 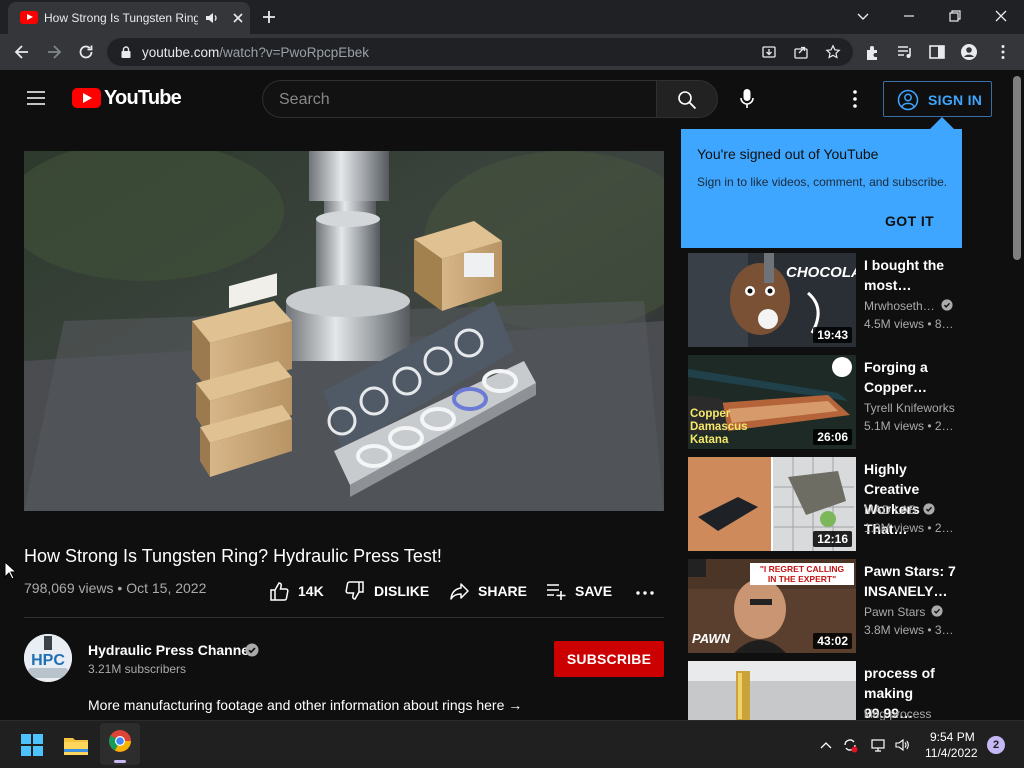 I want to click on like-button: 14K, so click(x=296, y=591).